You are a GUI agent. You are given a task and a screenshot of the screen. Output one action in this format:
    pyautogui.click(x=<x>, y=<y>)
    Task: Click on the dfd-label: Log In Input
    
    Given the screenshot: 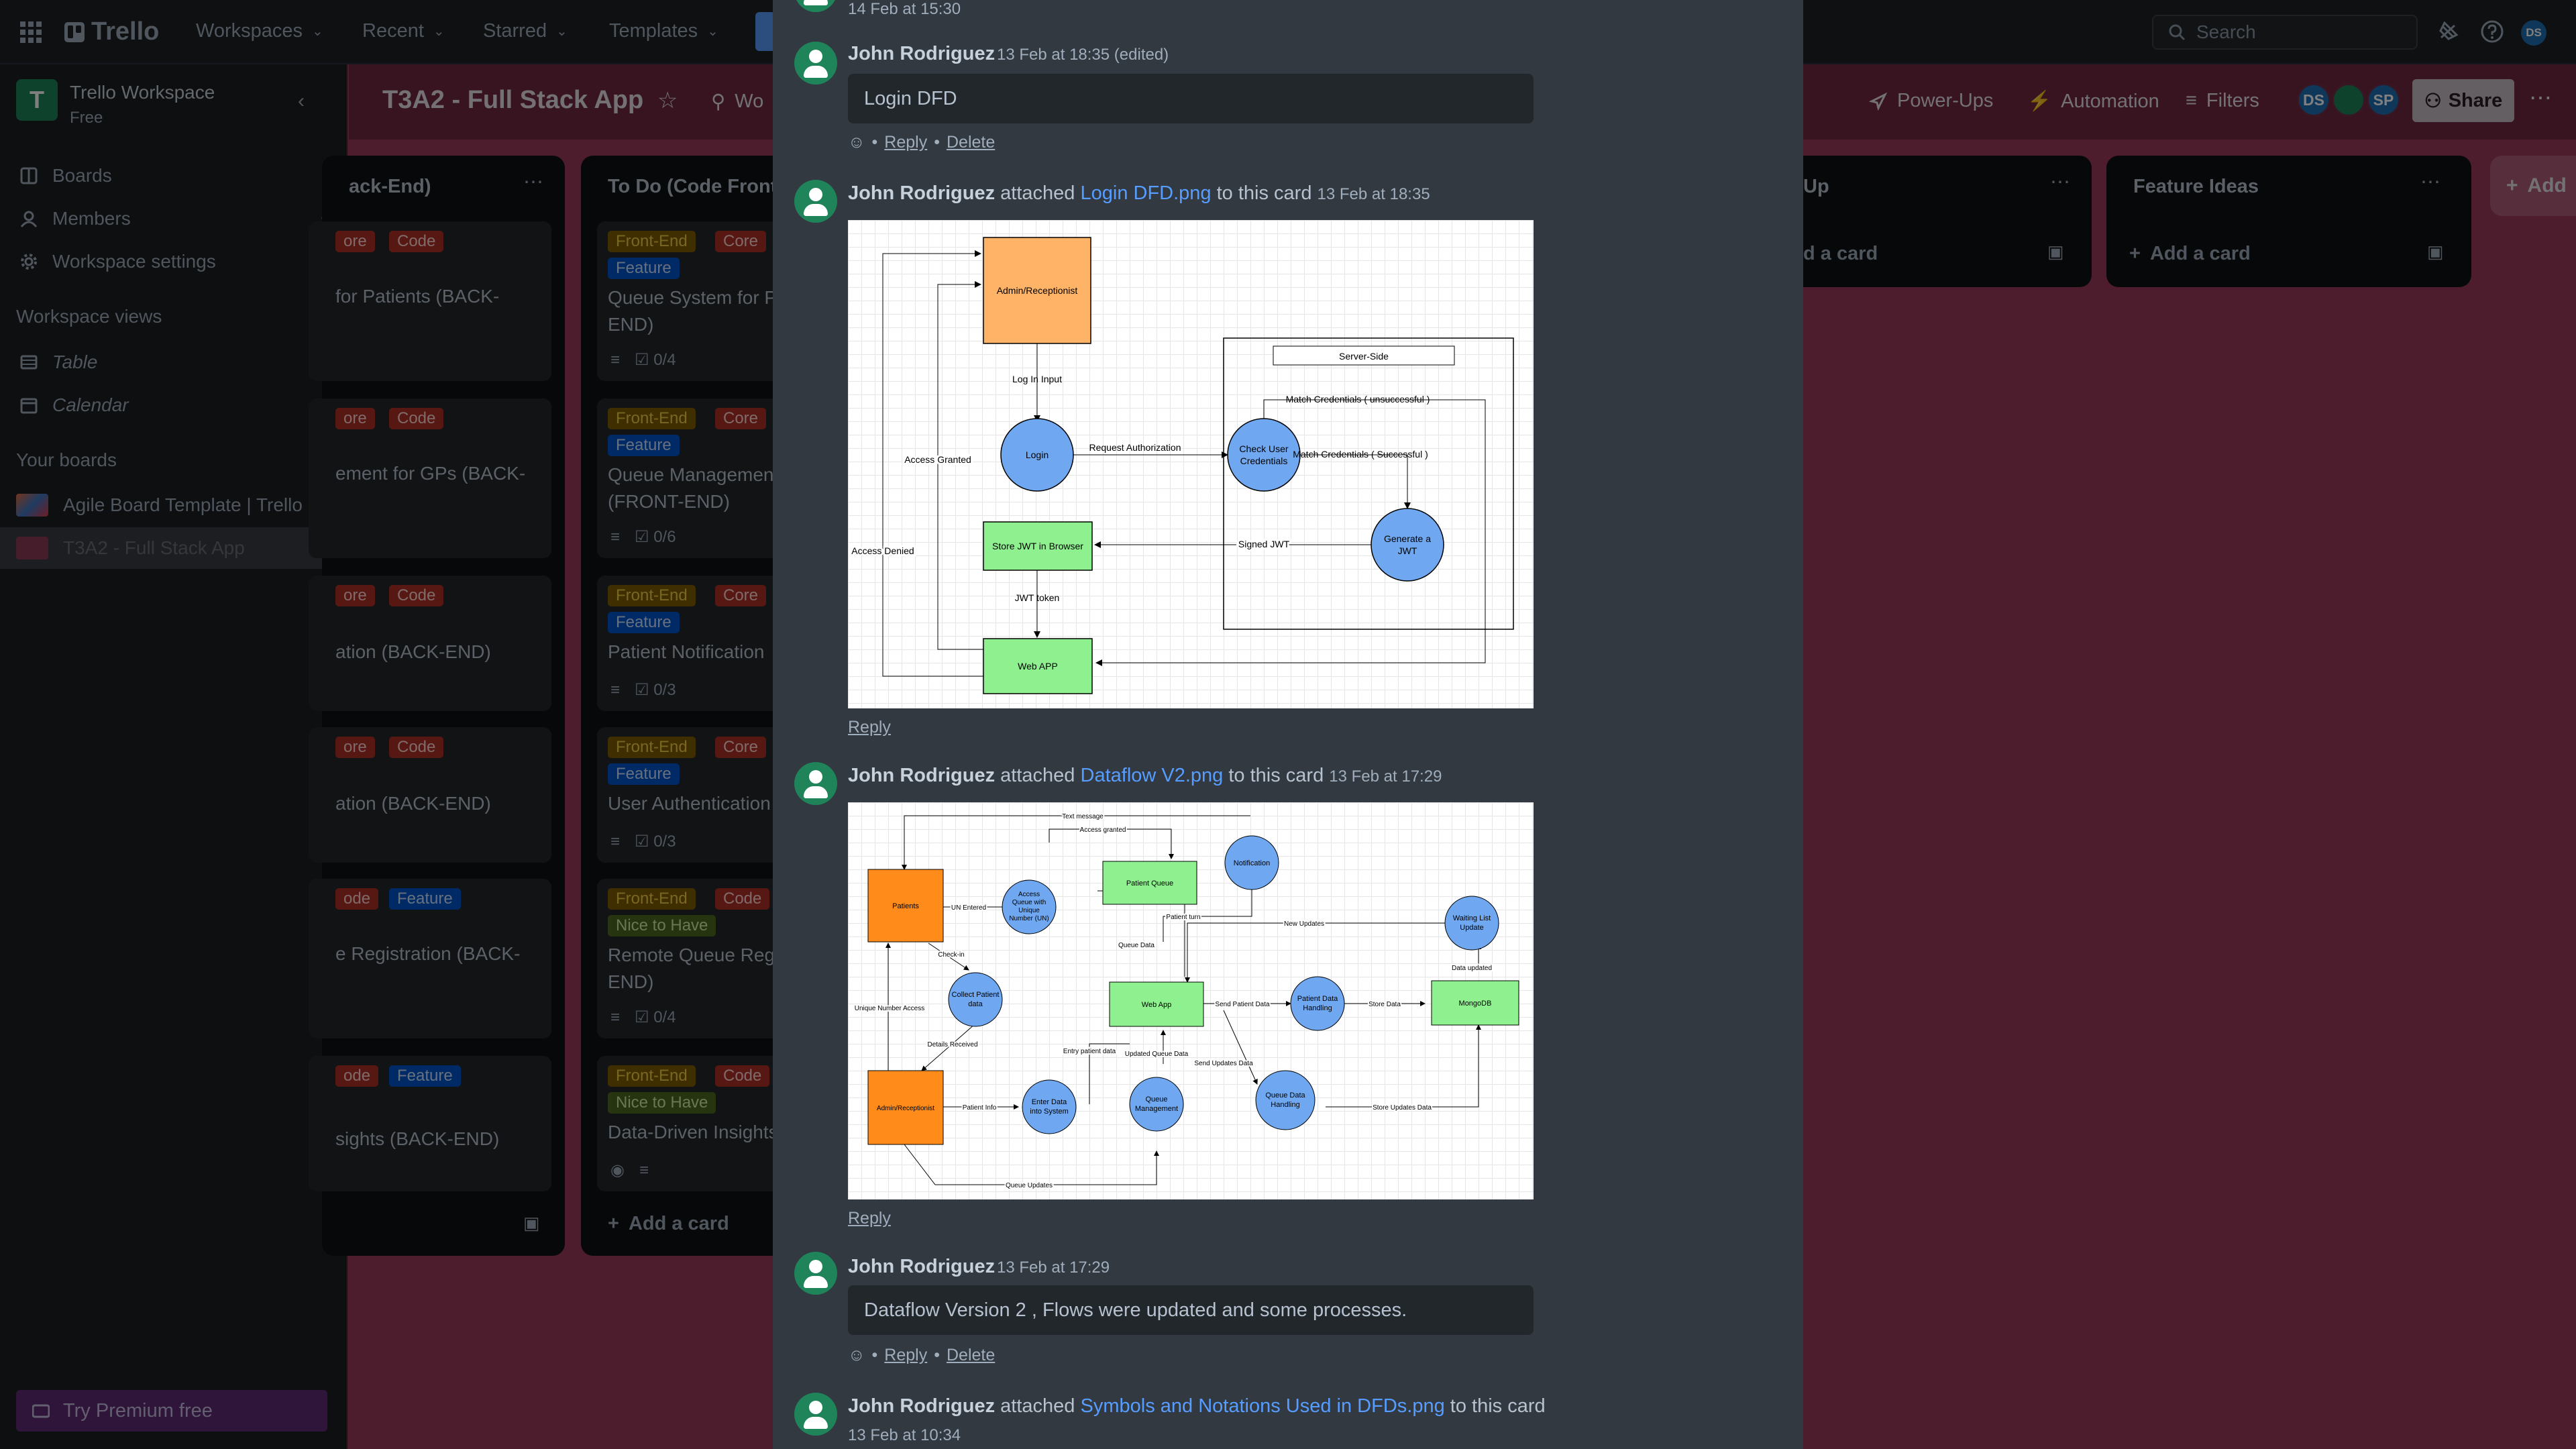 What is the action you would take?
    pyautogui.click(x=1037, y=379)
    